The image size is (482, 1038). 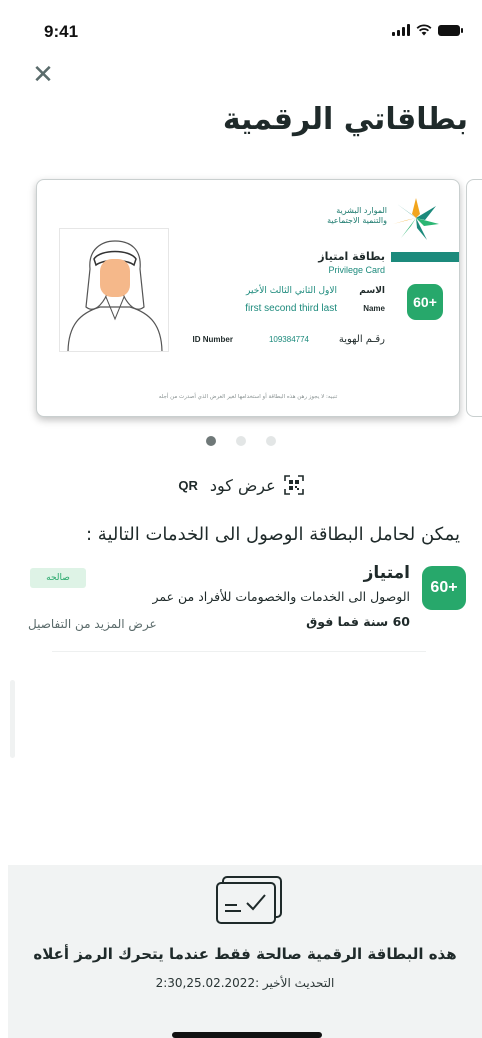 What do you see at coordinates (372, 291) in the screenshot?
I see `name-label-ar: الاسم` at bounding box center [372, 291].